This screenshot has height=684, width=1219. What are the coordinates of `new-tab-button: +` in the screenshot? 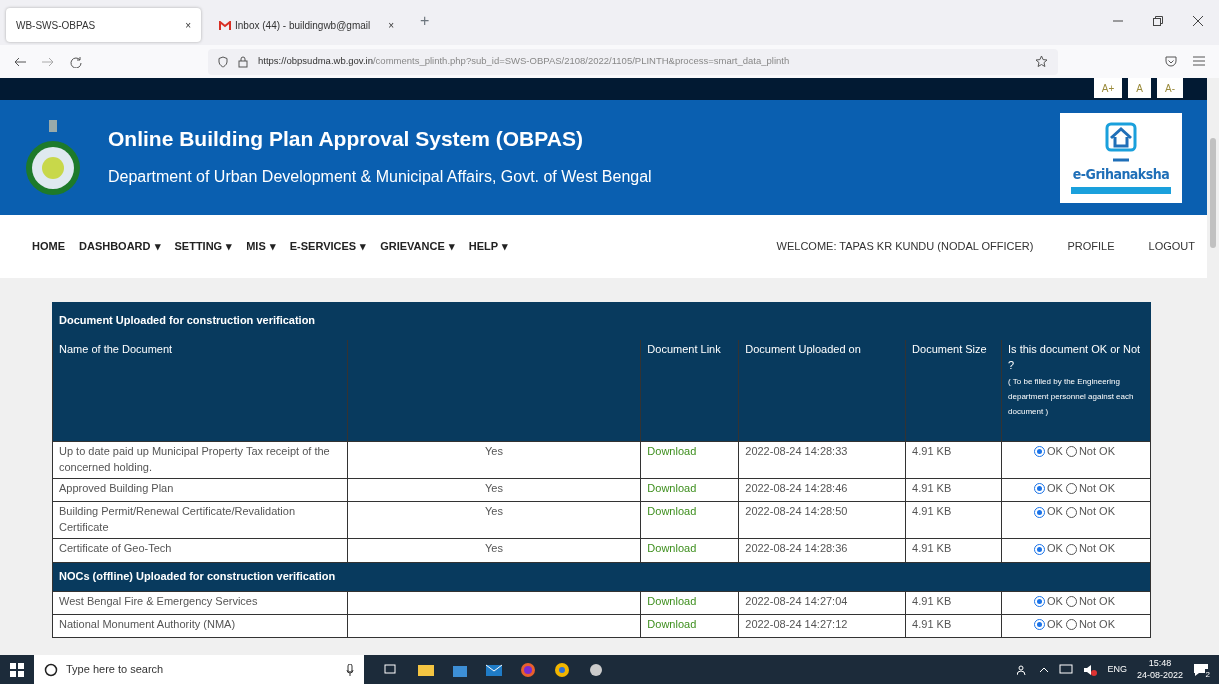 It's located at (425, 21).